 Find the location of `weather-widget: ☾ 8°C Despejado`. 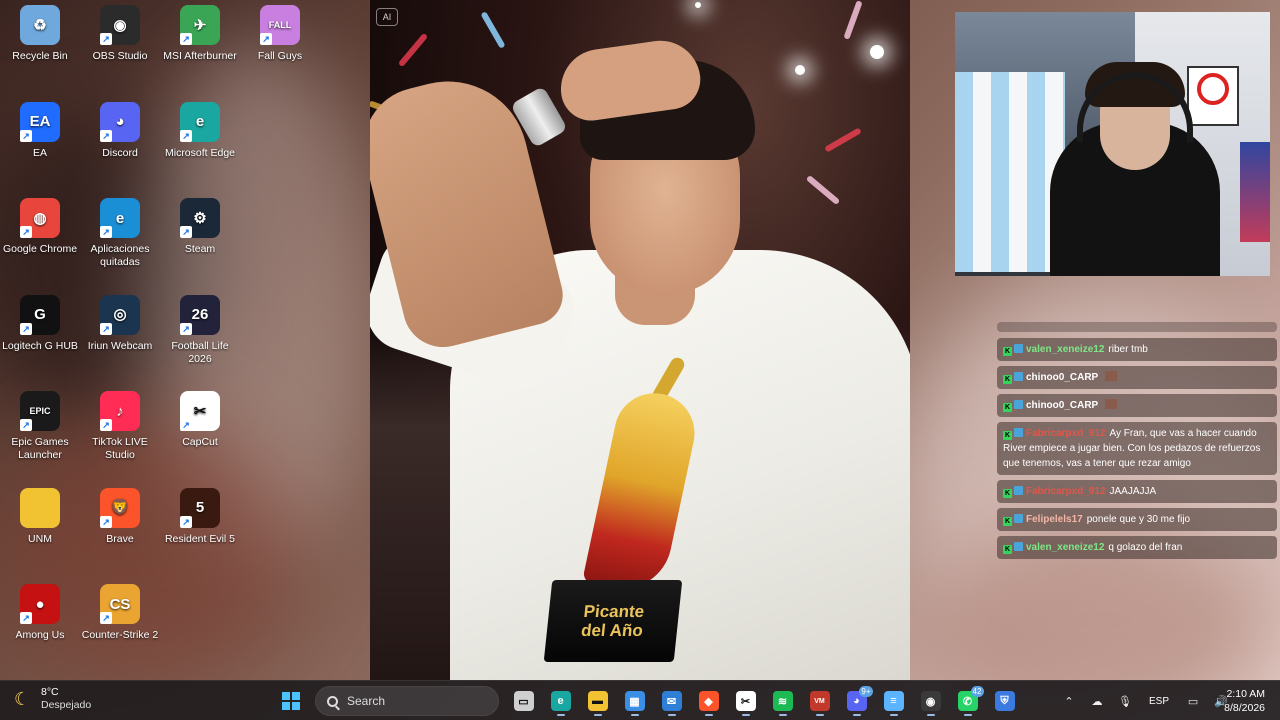

weather-widget: ☾ 8°C Despejado is located at coordinates (52, 699).